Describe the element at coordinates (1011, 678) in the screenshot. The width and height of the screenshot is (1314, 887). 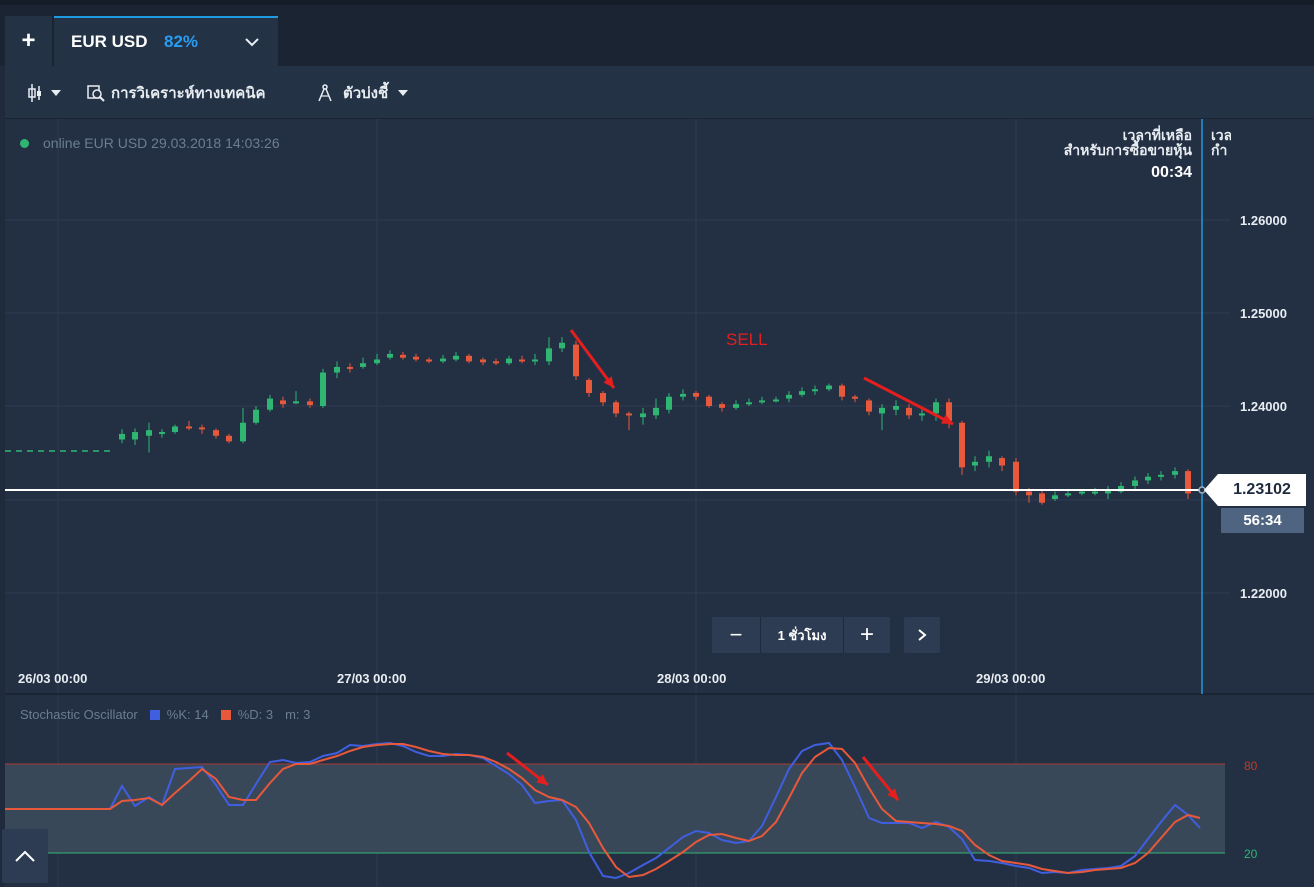
I see `date-tick: 29/03 00:00` at that location.